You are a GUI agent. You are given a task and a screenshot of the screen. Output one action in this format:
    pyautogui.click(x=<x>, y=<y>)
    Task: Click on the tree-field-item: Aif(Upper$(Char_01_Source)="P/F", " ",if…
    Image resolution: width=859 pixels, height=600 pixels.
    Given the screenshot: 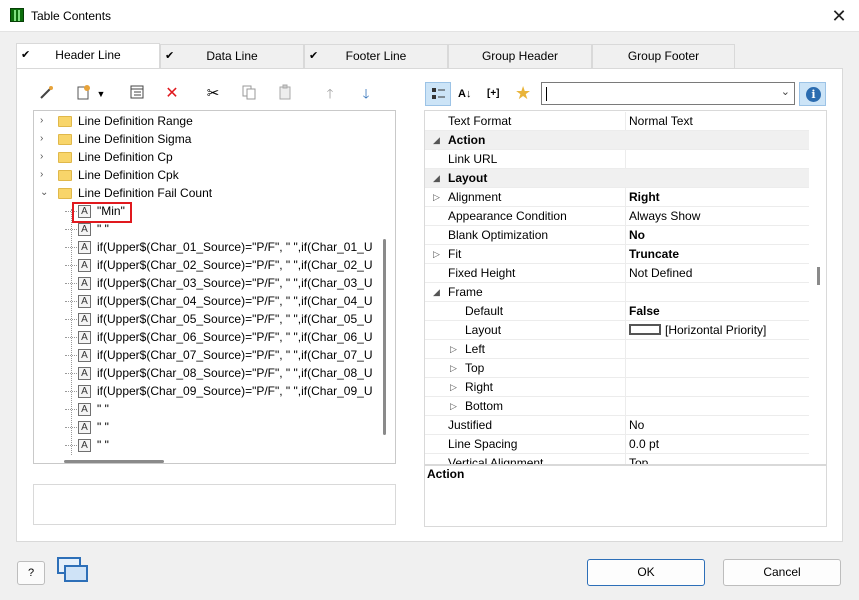 What is the action you would take?
    pyautogui.click(x=206, y=247)
    